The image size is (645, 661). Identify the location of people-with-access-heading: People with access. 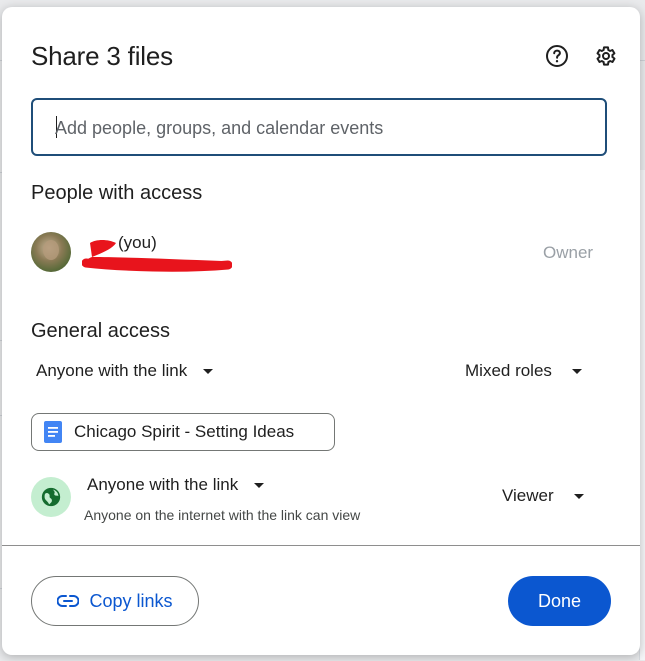
(117, 193).